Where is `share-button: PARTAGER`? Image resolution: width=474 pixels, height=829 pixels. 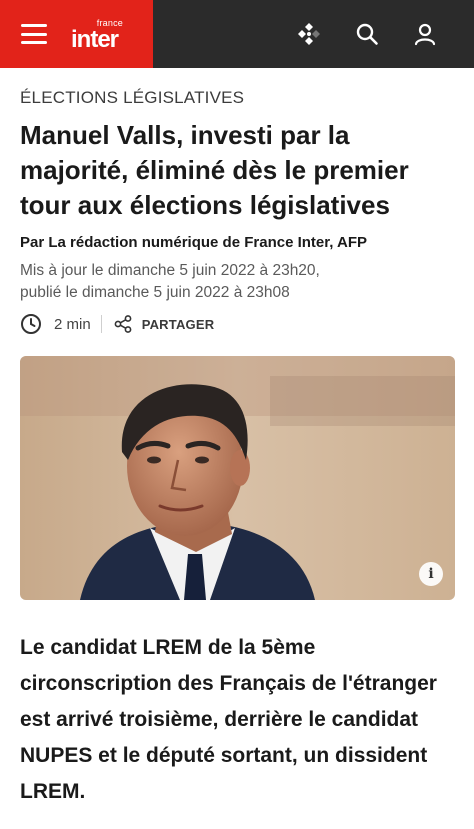
share-button: PARTAGER is located at coordinates (164, 324).